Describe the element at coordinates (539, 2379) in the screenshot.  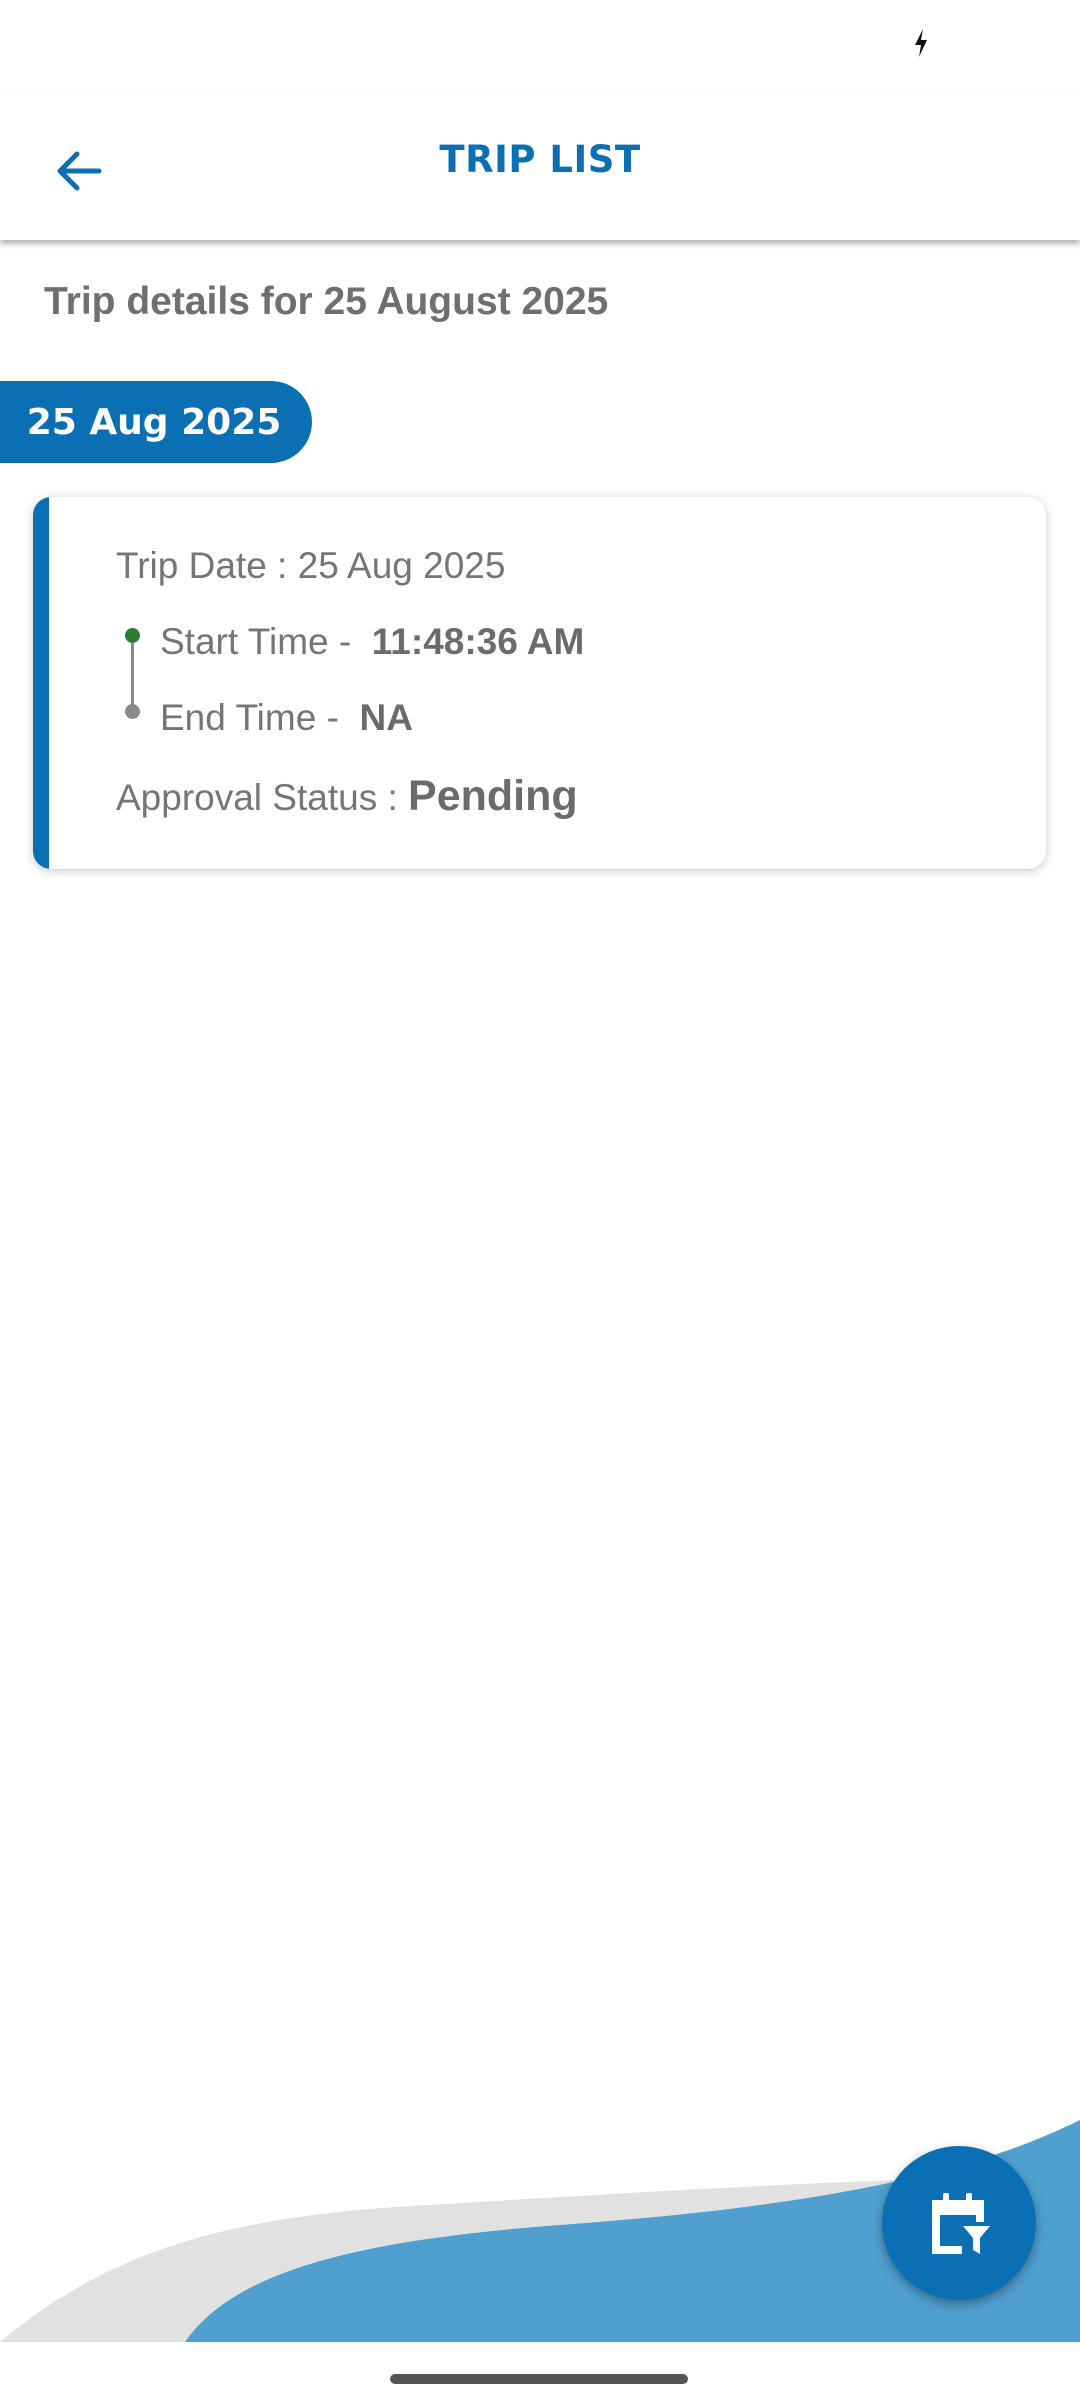
I see `home-indicator` at that location.